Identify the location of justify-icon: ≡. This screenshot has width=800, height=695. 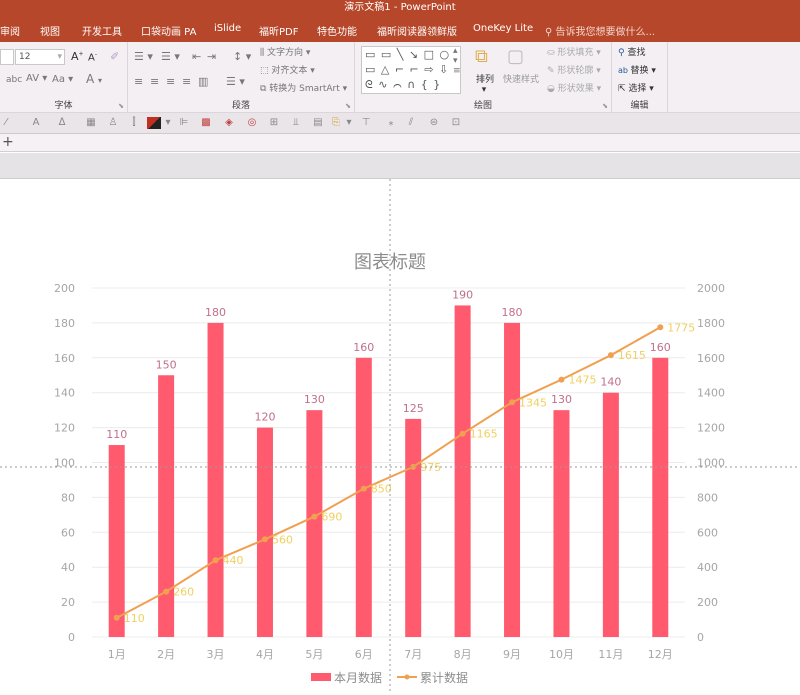
(186, 81).